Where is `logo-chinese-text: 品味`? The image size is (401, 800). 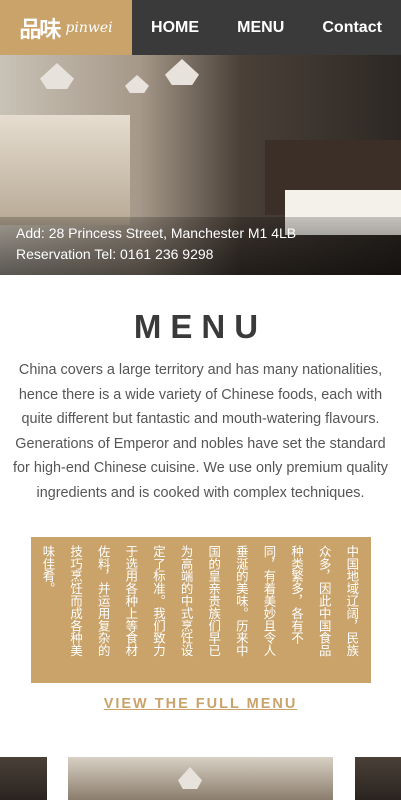 logo-chinese-text: 品味 is located at coordinates (40, 29).